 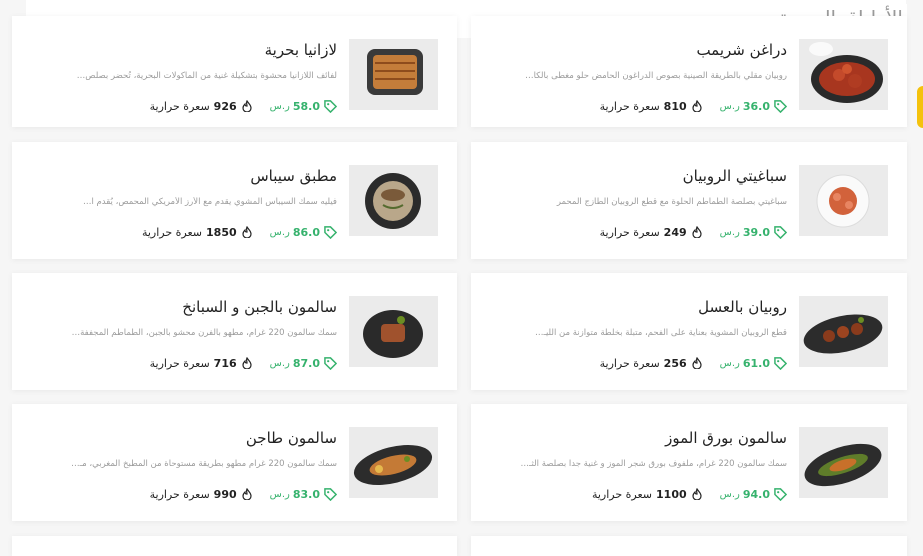 I want to click on dish-calories: 249, so click(x=675, y=232).